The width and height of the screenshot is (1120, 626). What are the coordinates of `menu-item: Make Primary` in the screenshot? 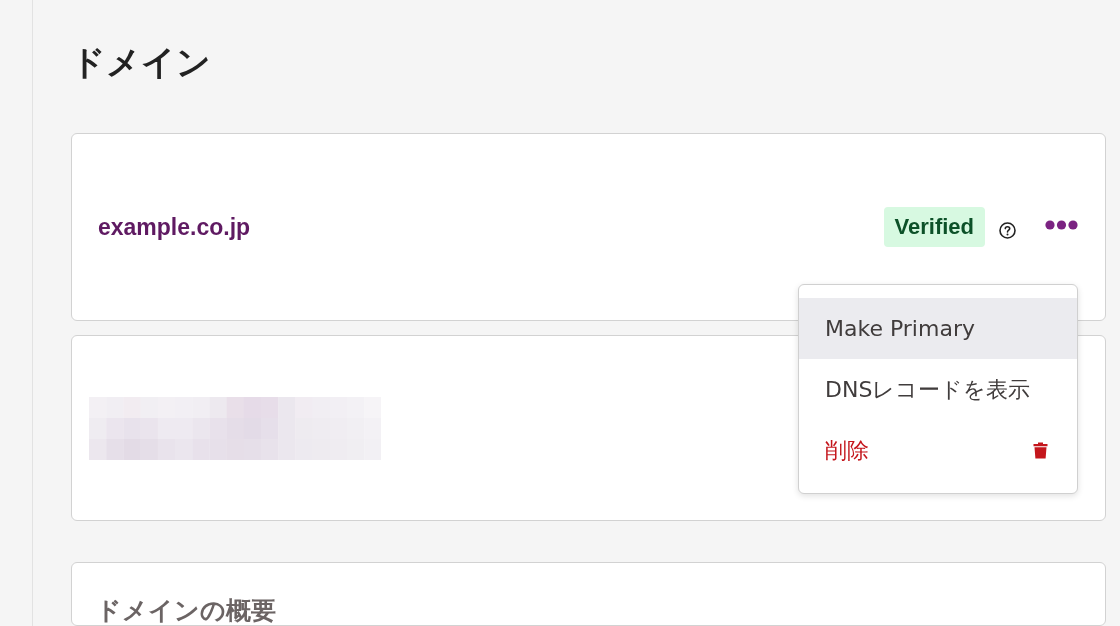 It's located at (938, 328).